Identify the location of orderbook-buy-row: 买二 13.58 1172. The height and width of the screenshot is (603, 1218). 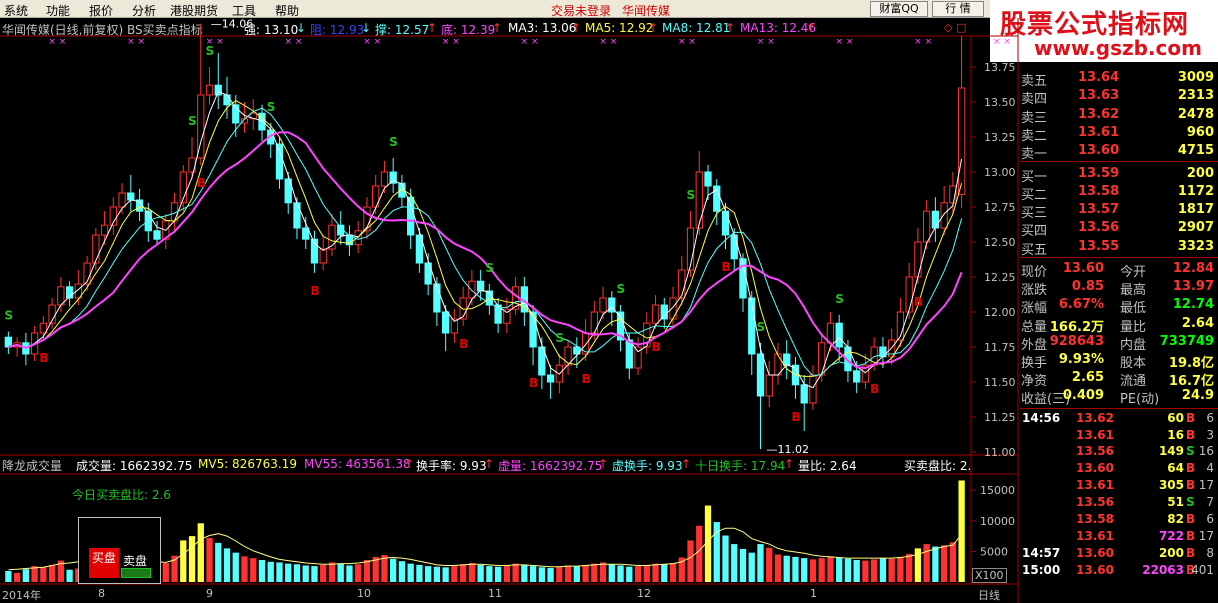
(1119, 193).